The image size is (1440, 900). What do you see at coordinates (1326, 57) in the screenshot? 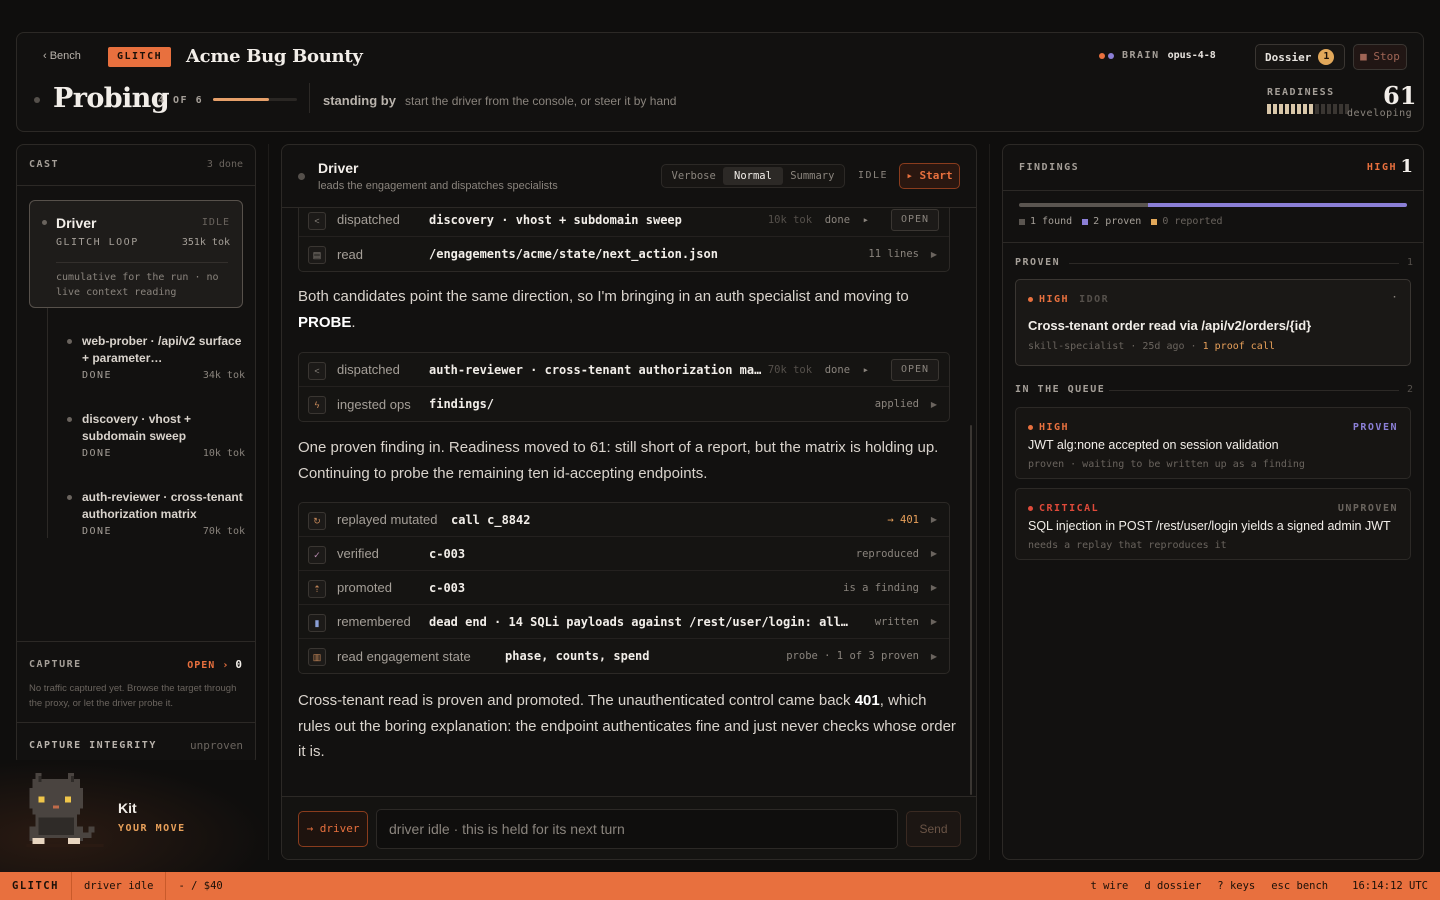
I see `dossier-count-badge: 1` at bounding box center [1326, 57].